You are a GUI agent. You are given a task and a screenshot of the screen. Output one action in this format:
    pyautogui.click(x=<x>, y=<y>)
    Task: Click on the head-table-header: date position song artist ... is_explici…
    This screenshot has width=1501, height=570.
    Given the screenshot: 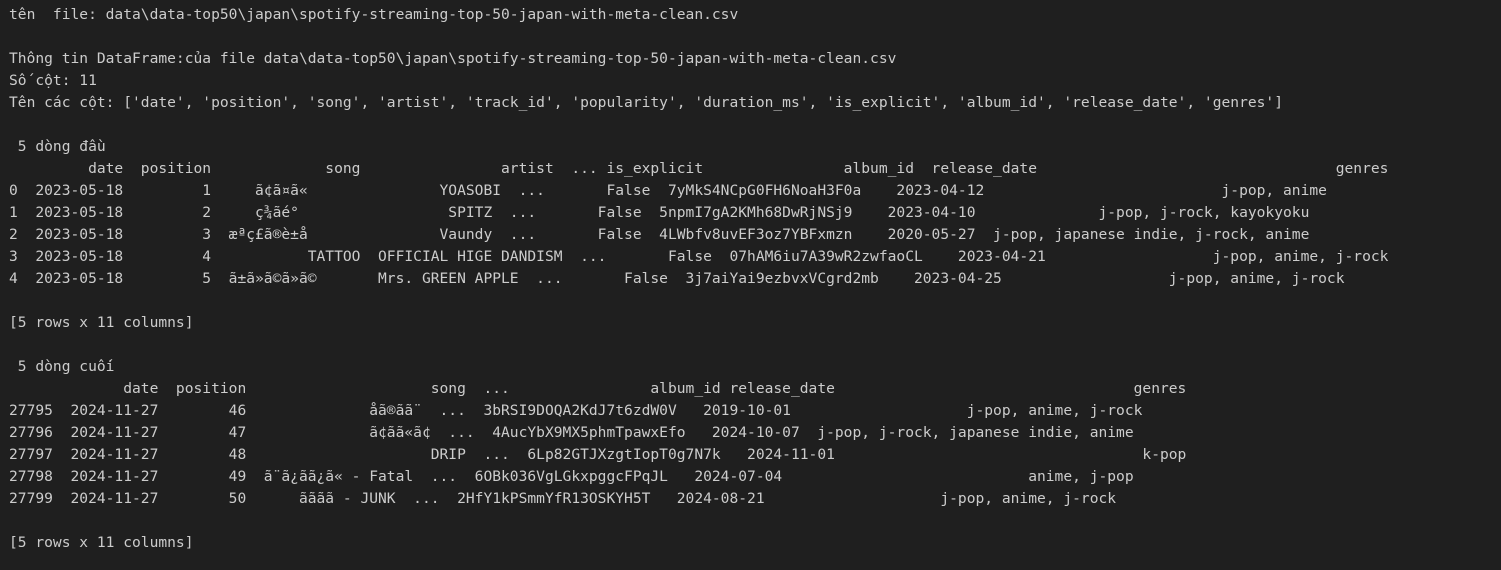 What is the action you would take?
    pyautogui.click(x=699, y=168)
    